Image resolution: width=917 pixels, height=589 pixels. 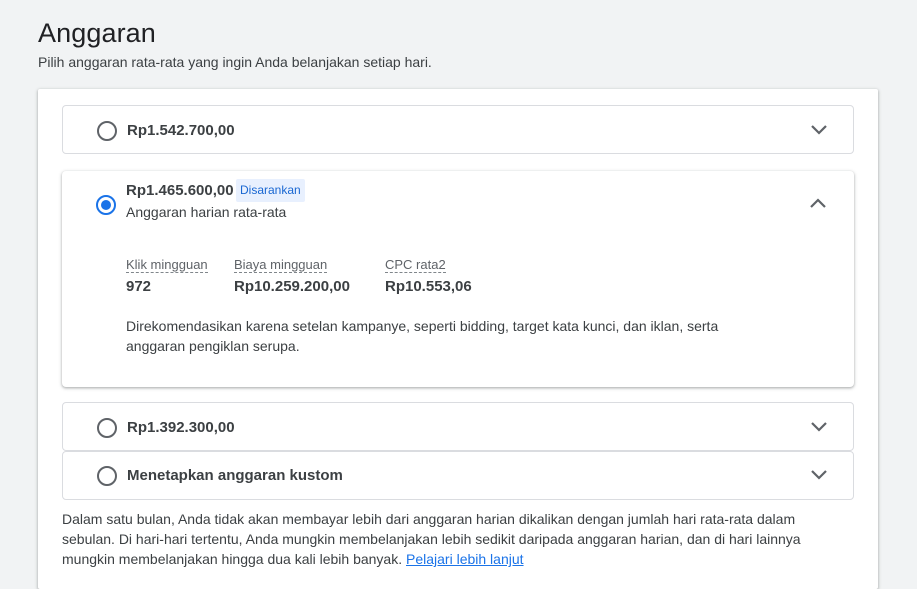 I want to click on page-title: Anggaran, so click(x=97, y=33).